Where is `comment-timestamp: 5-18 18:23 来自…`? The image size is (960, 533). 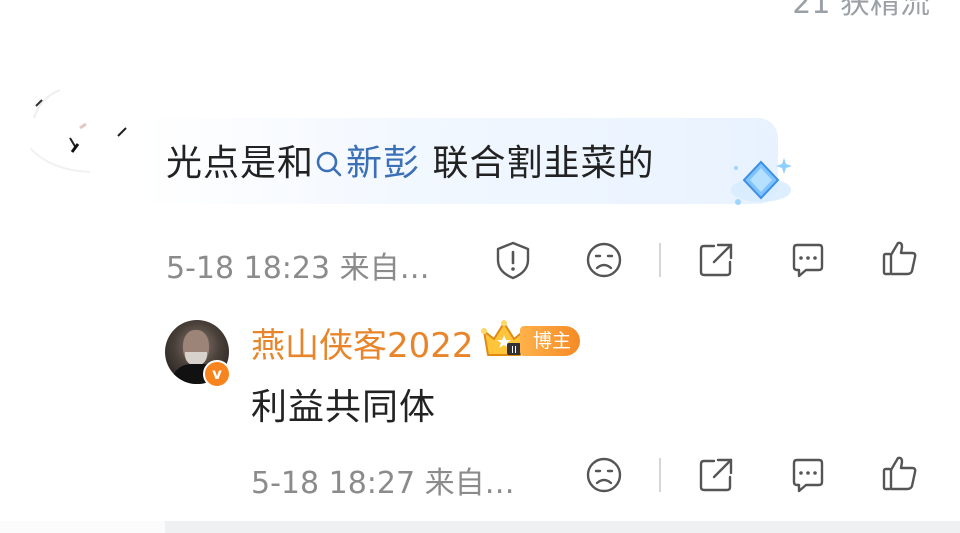 comment-timestamp: 5-18 18:23 来自… is located at coordinates (298, 268).